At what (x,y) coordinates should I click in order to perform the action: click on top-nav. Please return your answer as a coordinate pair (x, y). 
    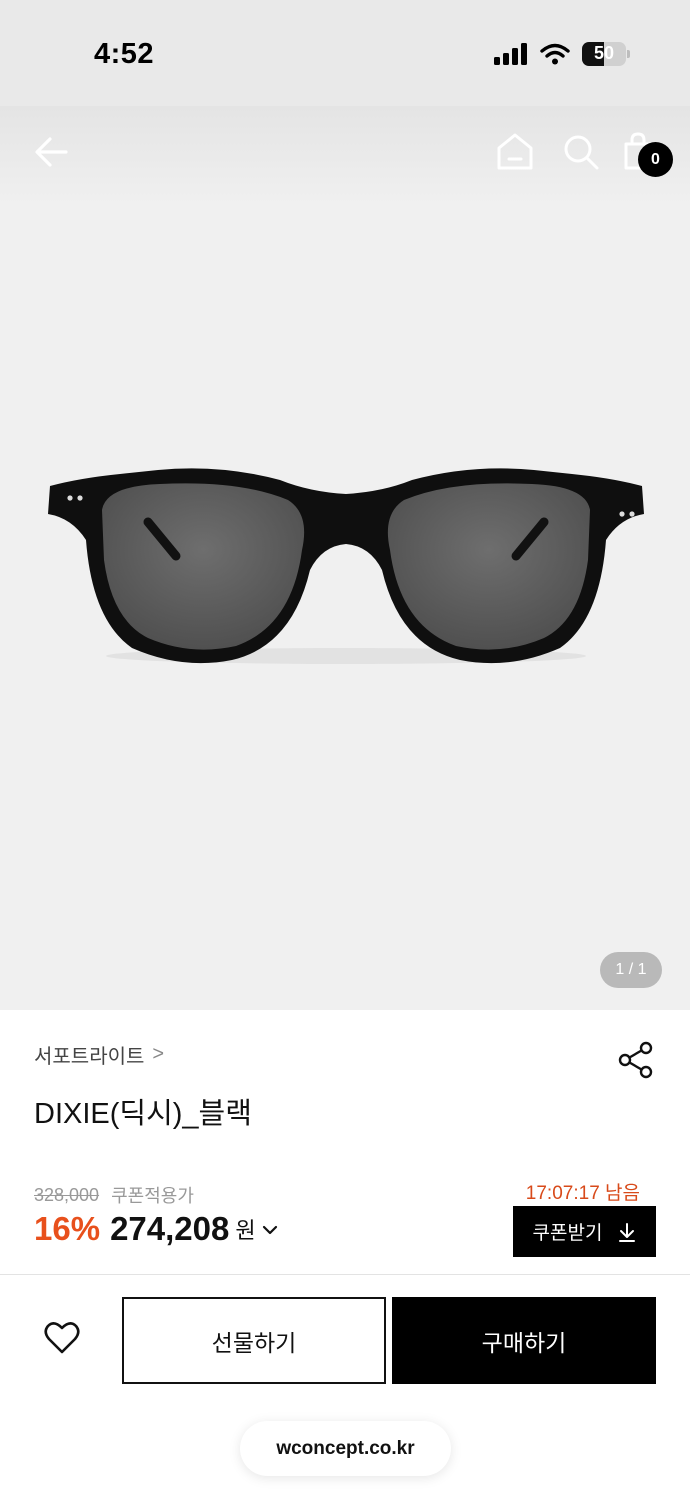
    Looking at the image, I should click on (345, 151).